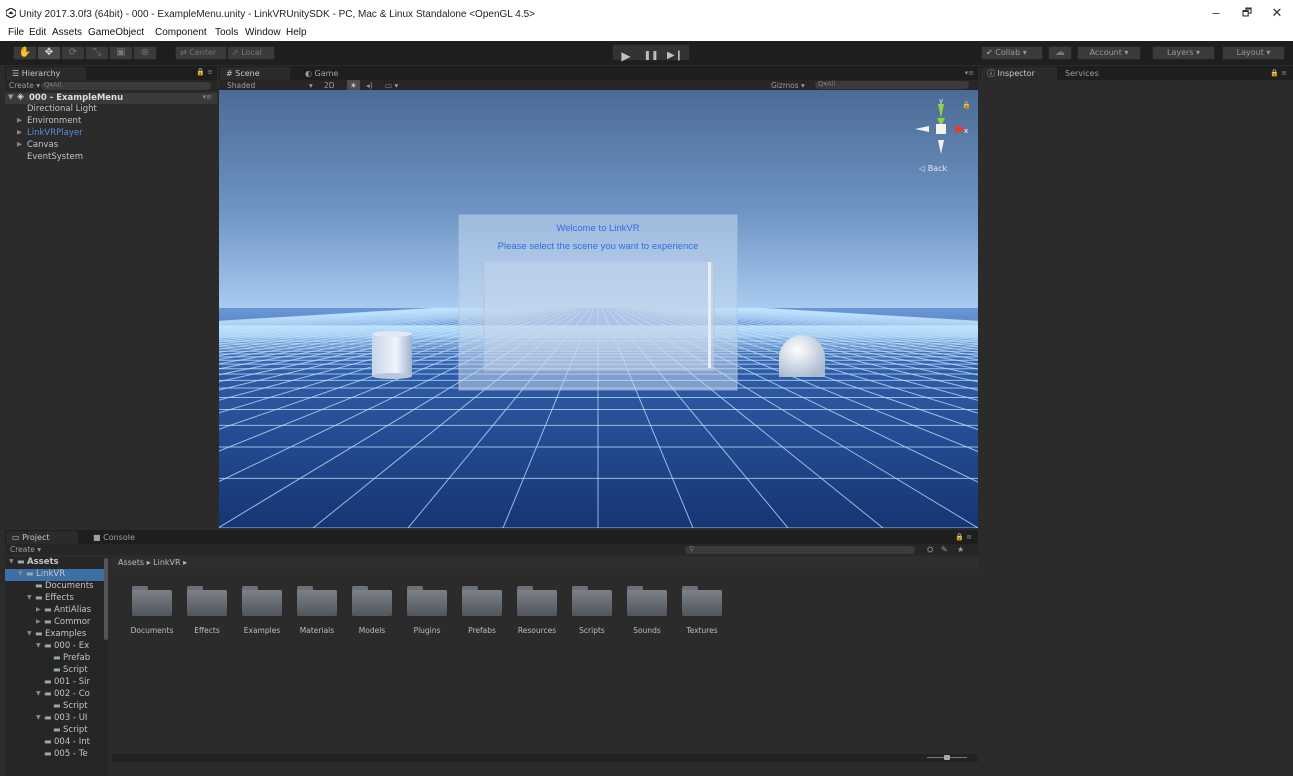  What do you see at coordinates (54, 635) in the screenshot?
I see `project-tree-item: ▼ ▬ Examples` at bounding box center [54, 635].